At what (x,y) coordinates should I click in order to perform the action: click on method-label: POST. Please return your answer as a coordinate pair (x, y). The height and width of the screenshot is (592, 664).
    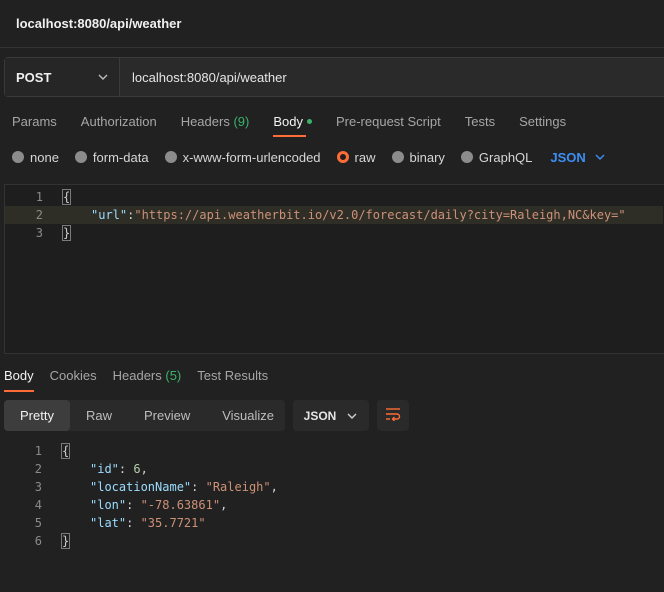
    Looking at the image, I should click on (34, 77).